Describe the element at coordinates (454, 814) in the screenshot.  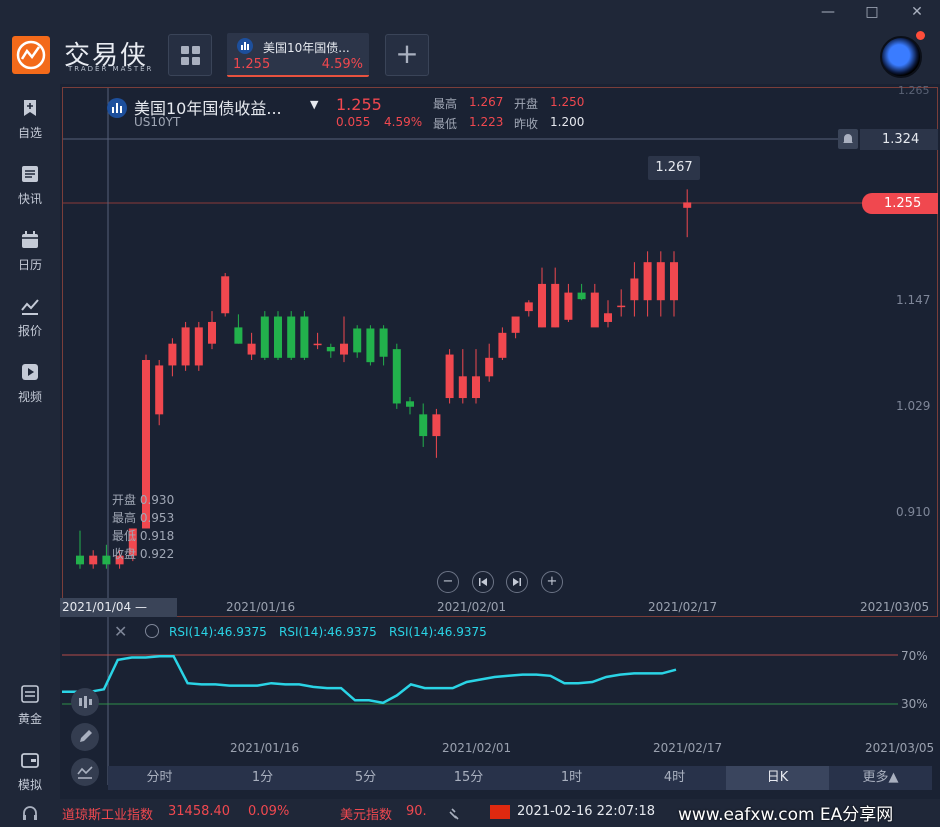
I see `link-icon` at that location.